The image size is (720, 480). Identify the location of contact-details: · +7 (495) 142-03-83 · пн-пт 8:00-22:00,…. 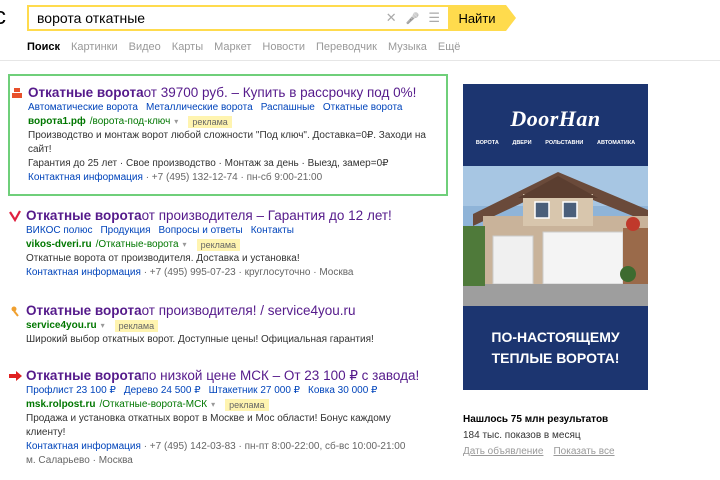
(273, 446).